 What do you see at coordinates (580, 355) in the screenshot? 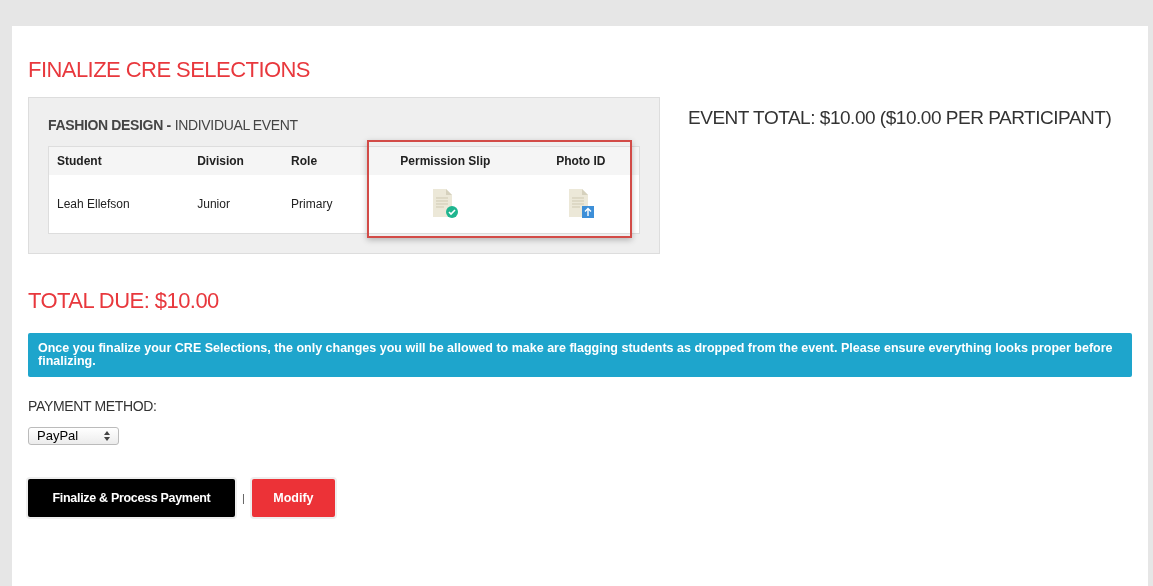
I see `notice-banner: Once you finalize your CRE Selections, the only changes you will be allowed to make are flagging students as dropped from the event. Please ensure everything looks proper before finalizing.` at bounding box center [580, 355].